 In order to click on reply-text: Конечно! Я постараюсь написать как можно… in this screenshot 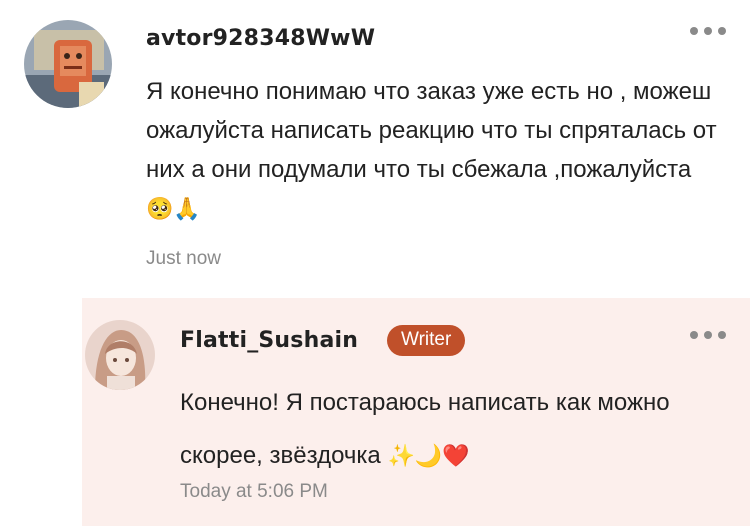, I will do `click(450, 429)`.